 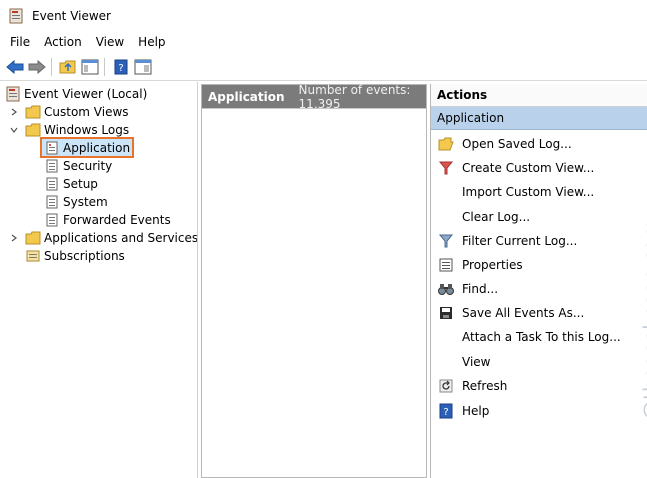 What do you see at coordinates (97, 147) in the screenshot?
I see `tree-label: Application` at bounding box center [97, 147].